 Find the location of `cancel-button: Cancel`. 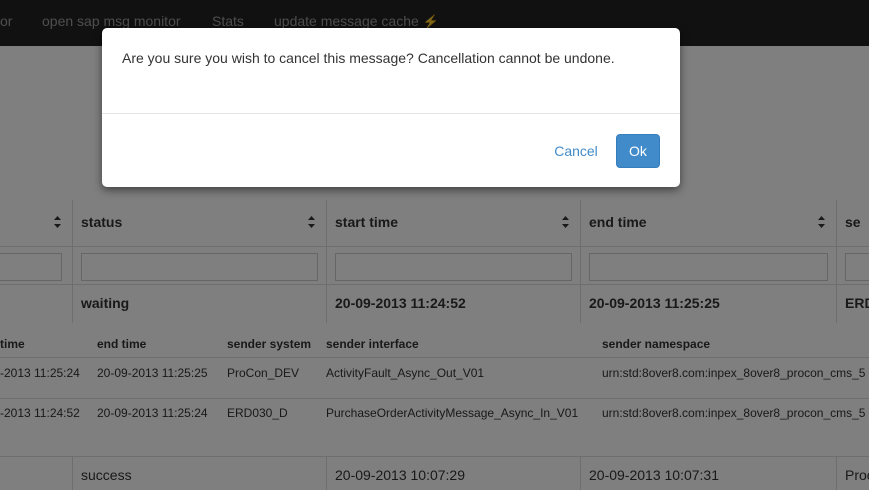

cancel-button: Cancel is located at coordinates (576, 151).